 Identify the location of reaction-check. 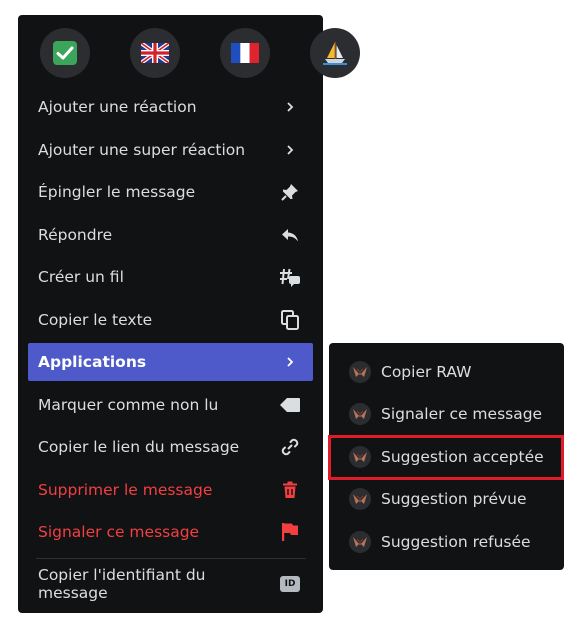
(65, 53).